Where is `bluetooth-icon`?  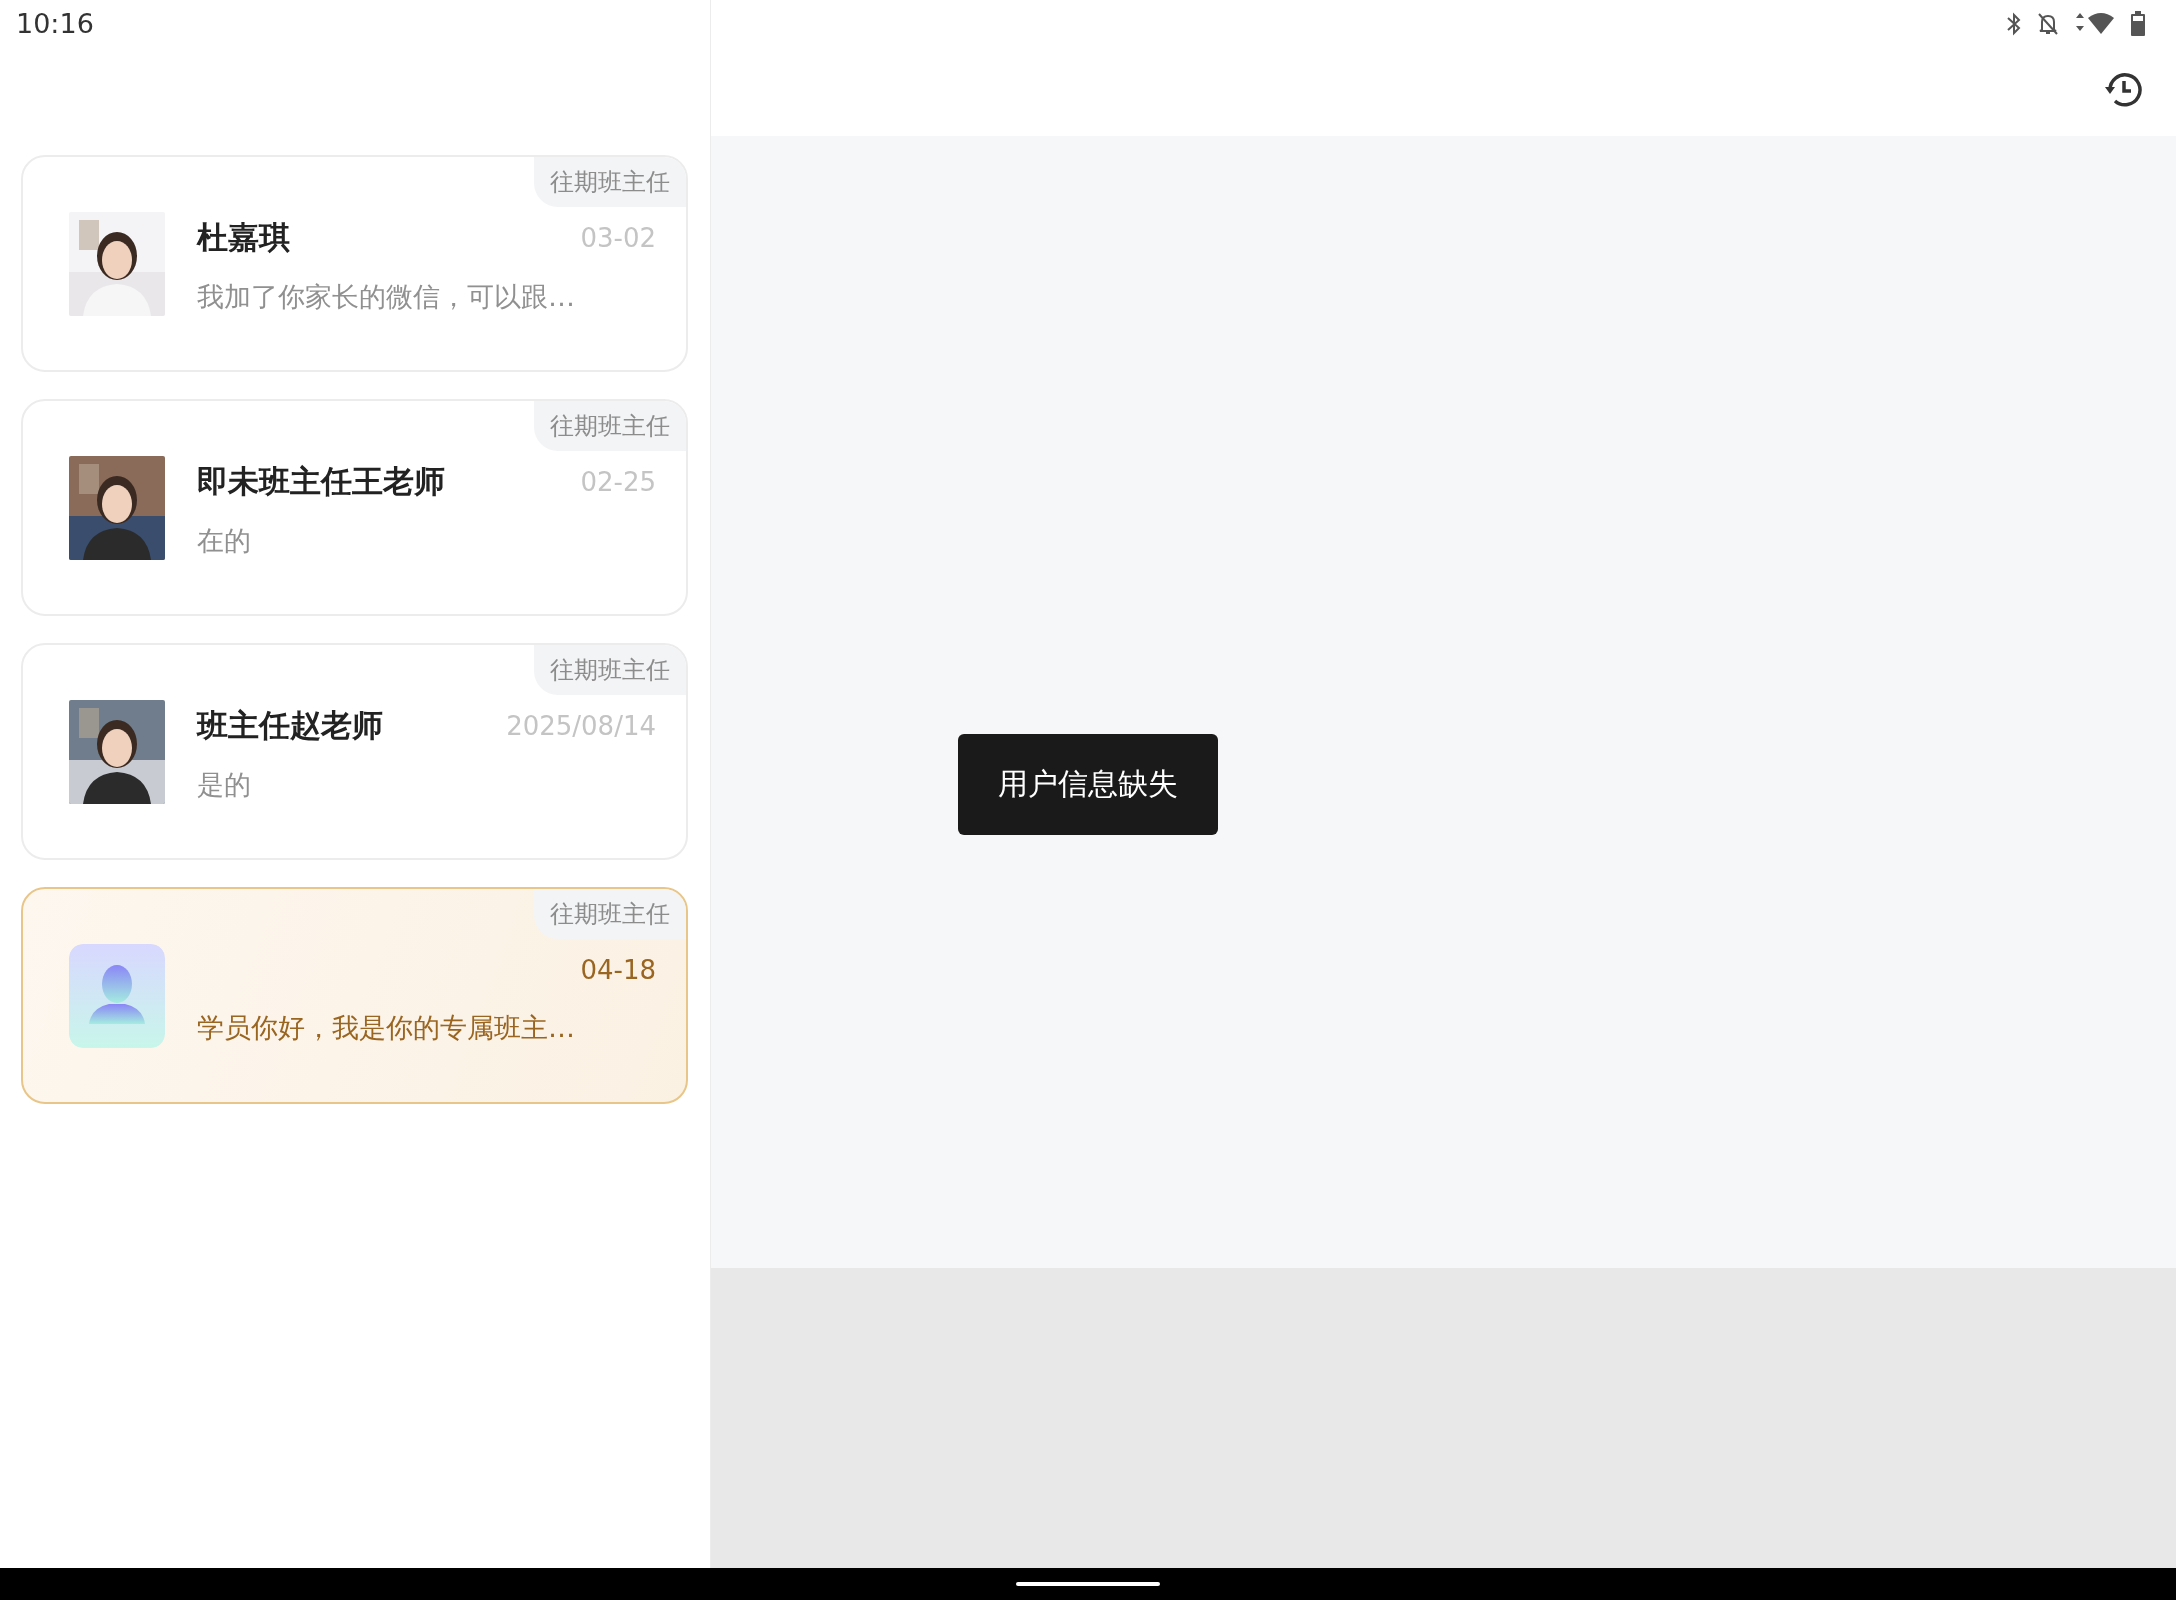 bluetooth-icon is located at coordinates (2014, 24).